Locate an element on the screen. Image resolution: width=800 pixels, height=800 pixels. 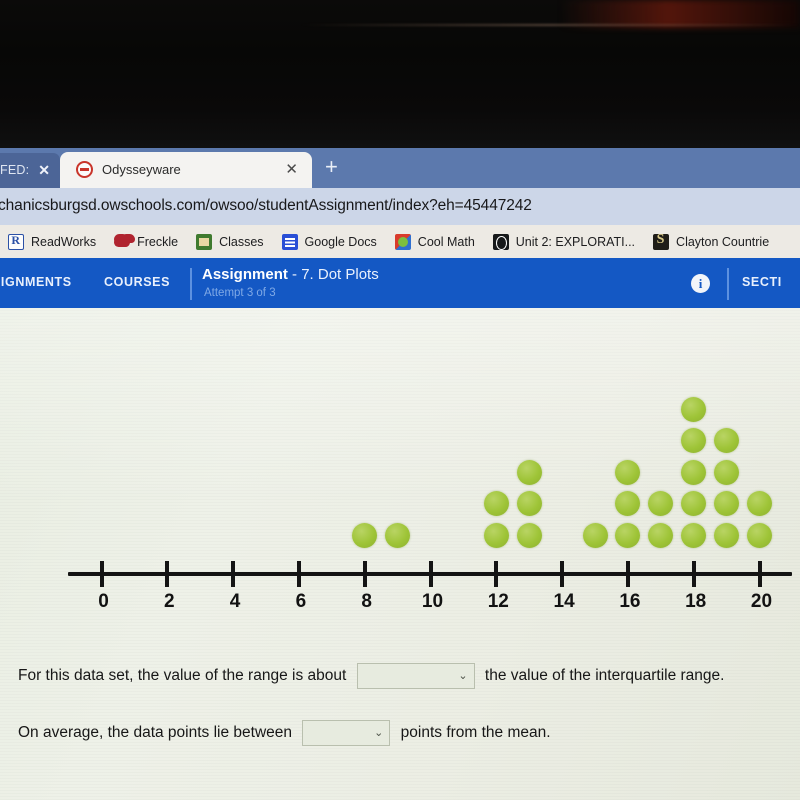
axis-tick-label: 16 is located at coordinates (630, 601).